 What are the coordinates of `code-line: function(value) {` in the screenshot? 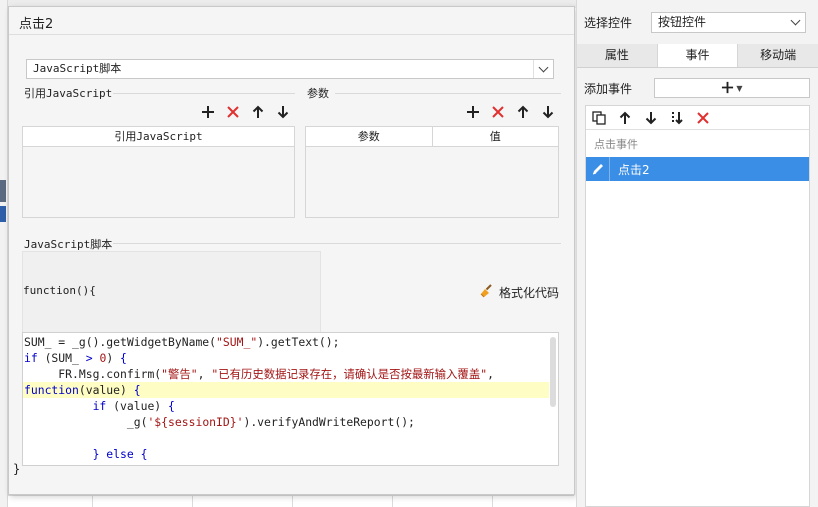 It's located at (286, 390).